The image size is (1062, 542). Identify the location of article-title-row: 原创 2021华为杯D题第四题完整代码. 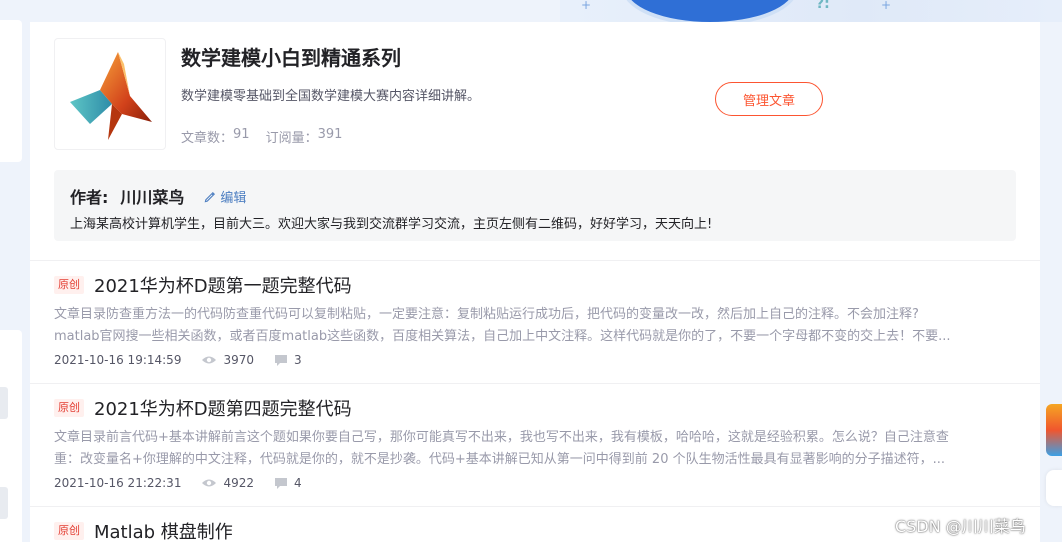
(535, 408).